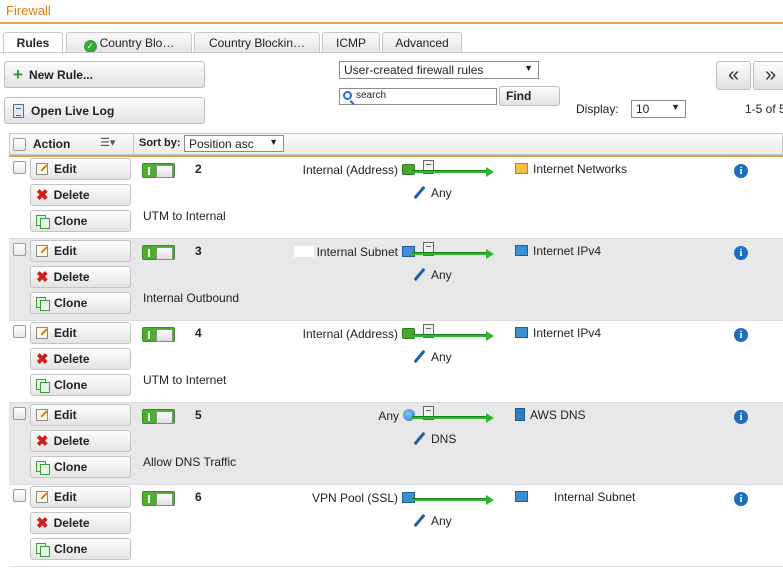  Describe the element at coordinates (350, 170) in the screenshot. I see `rule-source-label: Internal (Address)` at that location.